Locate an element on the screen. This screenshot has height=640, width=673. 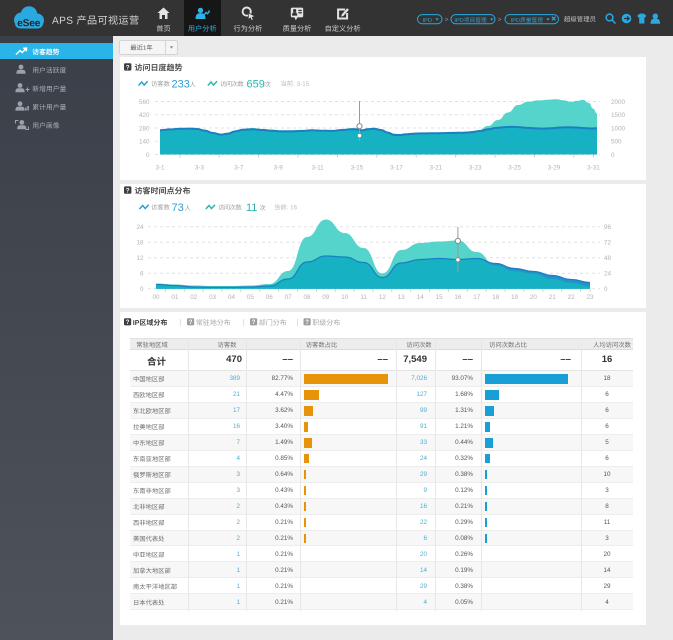
svg-text: 3-9 is located at coordinates (279, 168).